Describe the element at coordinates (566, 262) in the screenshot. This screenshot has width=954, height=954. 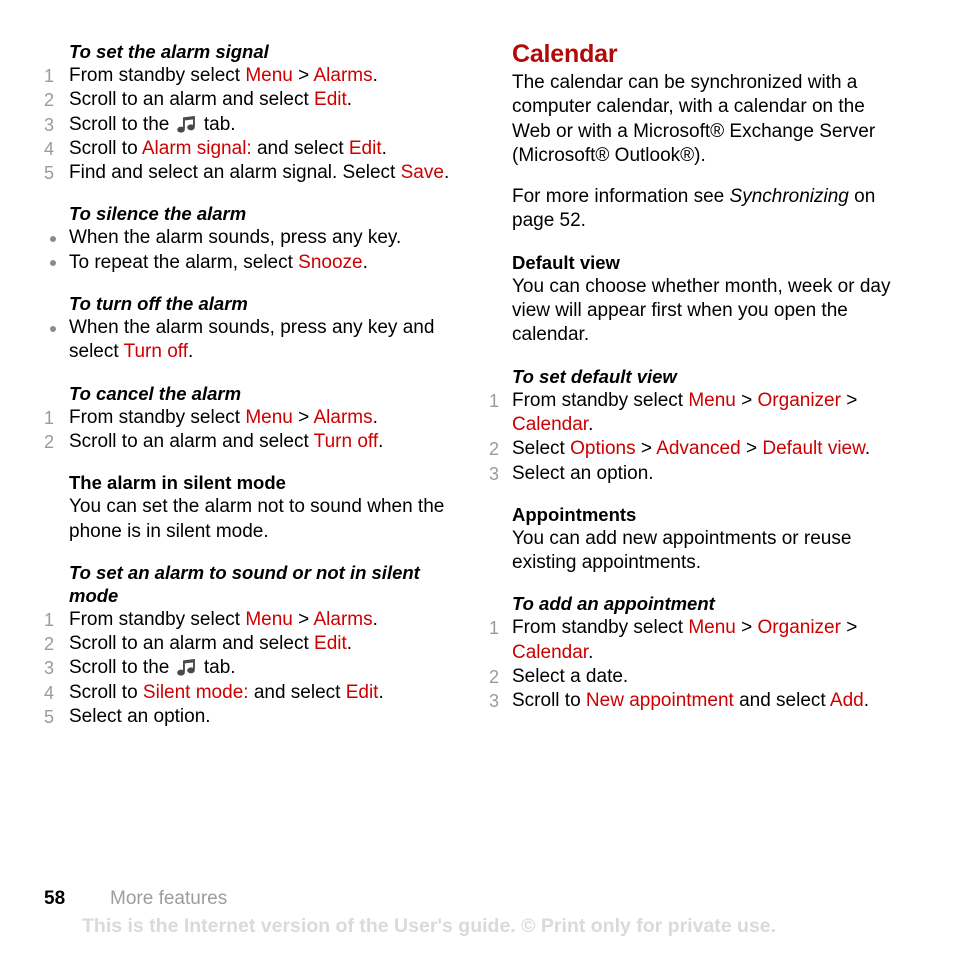
I see `subsection-heading: Default view` at that location.